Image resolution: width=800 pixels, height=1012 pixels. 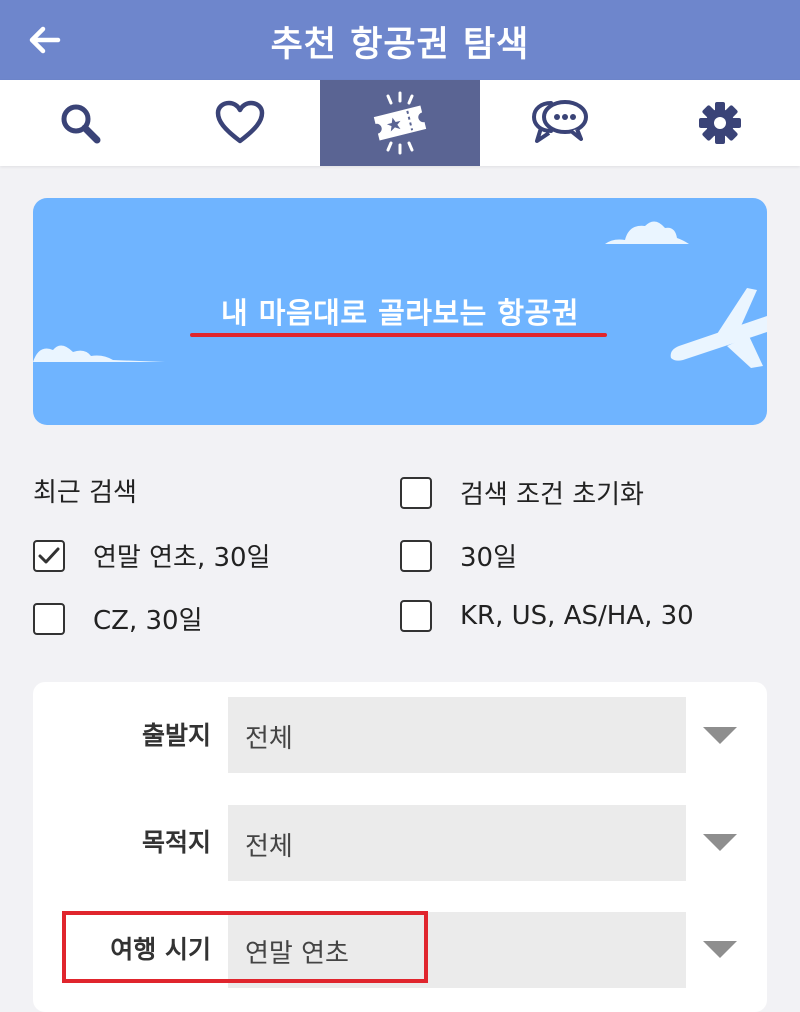 What do you see at coordinates (85, 493) in the screenshot?
I see `recent-search-label: 최근 검색` at bounding box center [85, 493].